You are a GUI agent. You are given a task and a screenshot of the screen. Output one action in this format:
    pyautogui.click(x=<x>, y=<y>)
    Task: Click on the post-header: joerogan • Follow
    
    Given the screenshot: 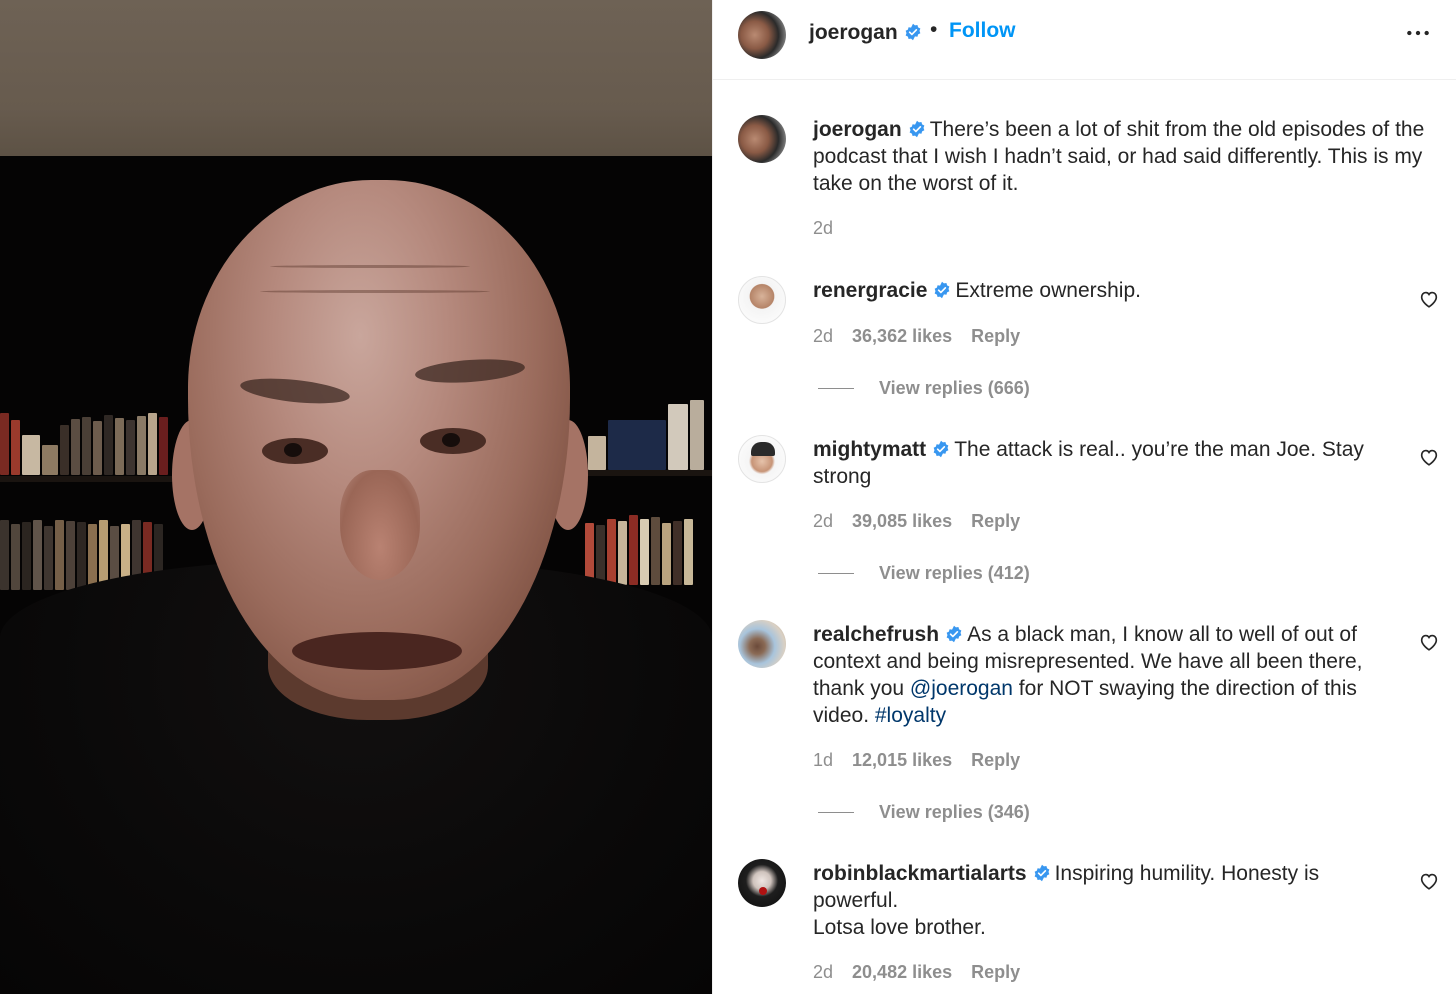 What is the action you would take?
    pyautogui.click(x=1084, y=40)
    